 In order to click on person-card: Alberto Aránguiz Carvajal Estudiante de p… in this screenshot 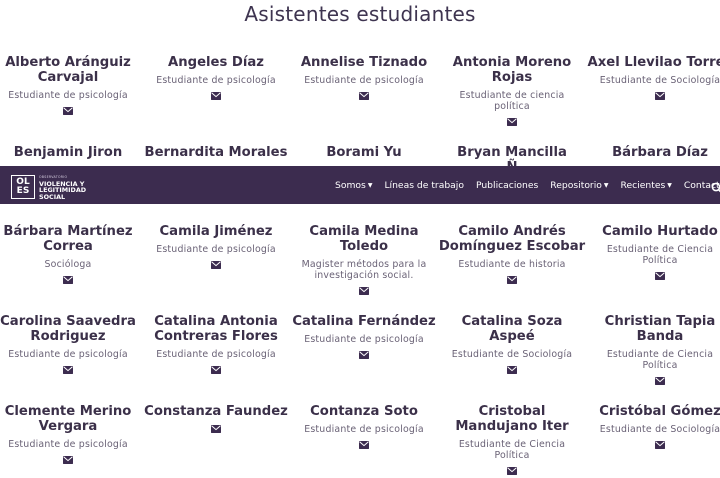, I will do `click(71, 90)`.